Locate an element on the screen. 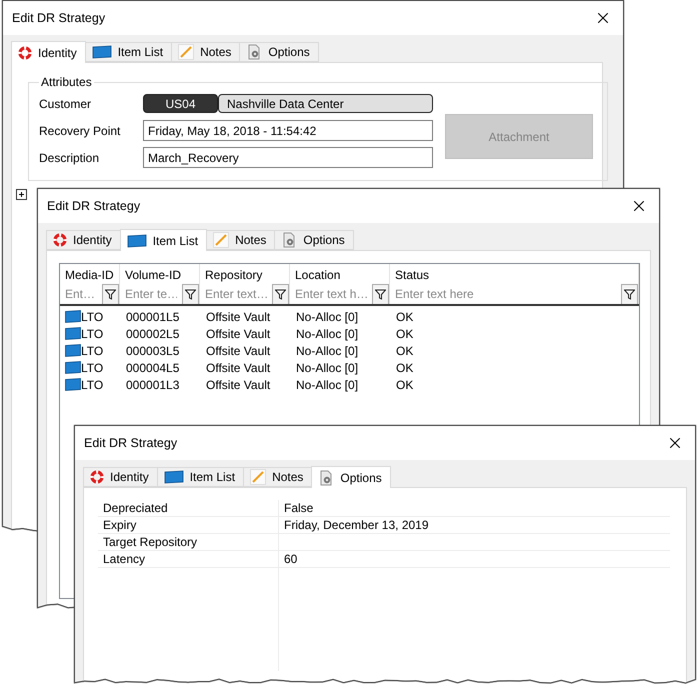  property-label: Expiry is located at coordinates (188, 525).